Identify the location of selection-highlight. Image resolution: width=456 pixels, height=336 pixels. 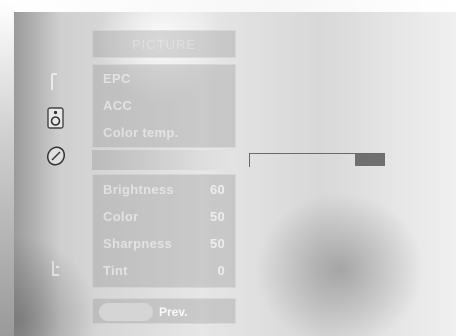
(164, 160).